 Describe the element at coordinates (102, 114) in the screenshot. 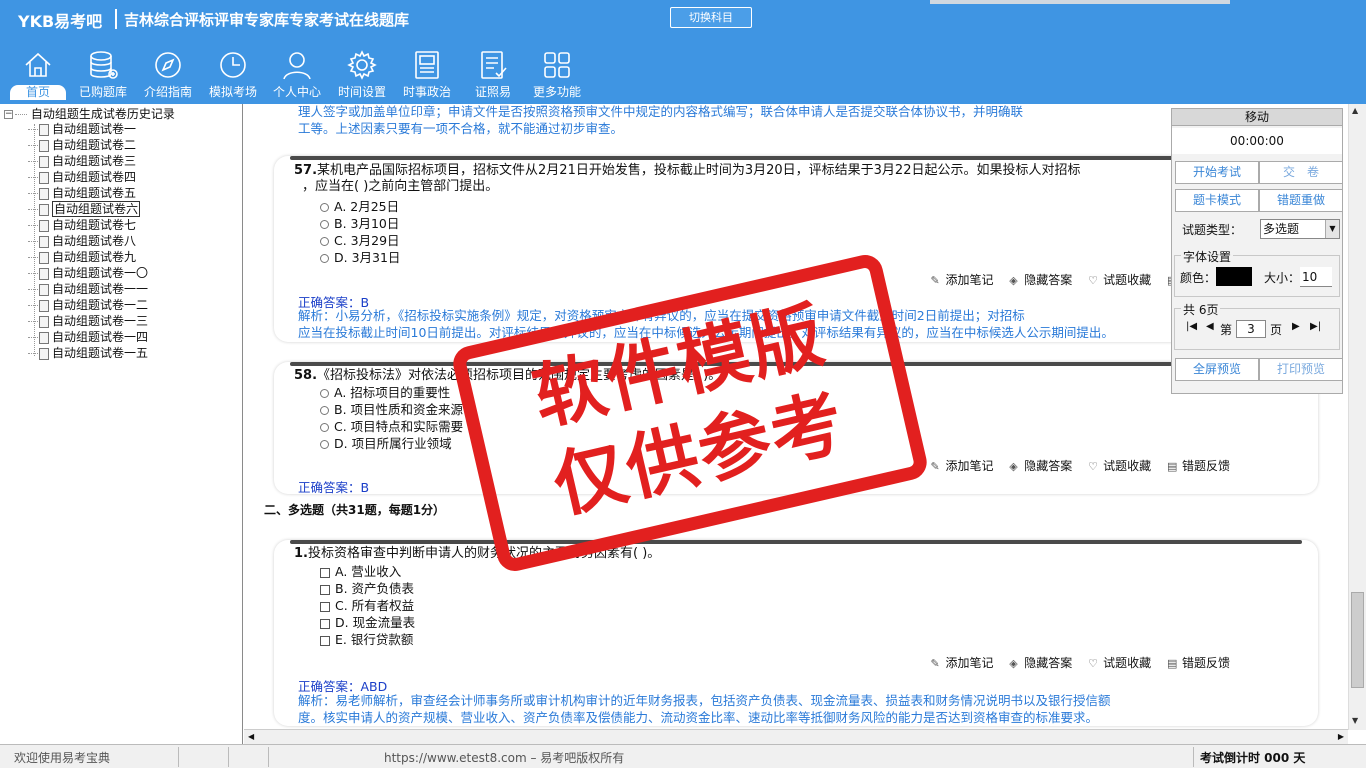

I see `tree-root-label: 自动组题生成试卷历史记录` at that location.